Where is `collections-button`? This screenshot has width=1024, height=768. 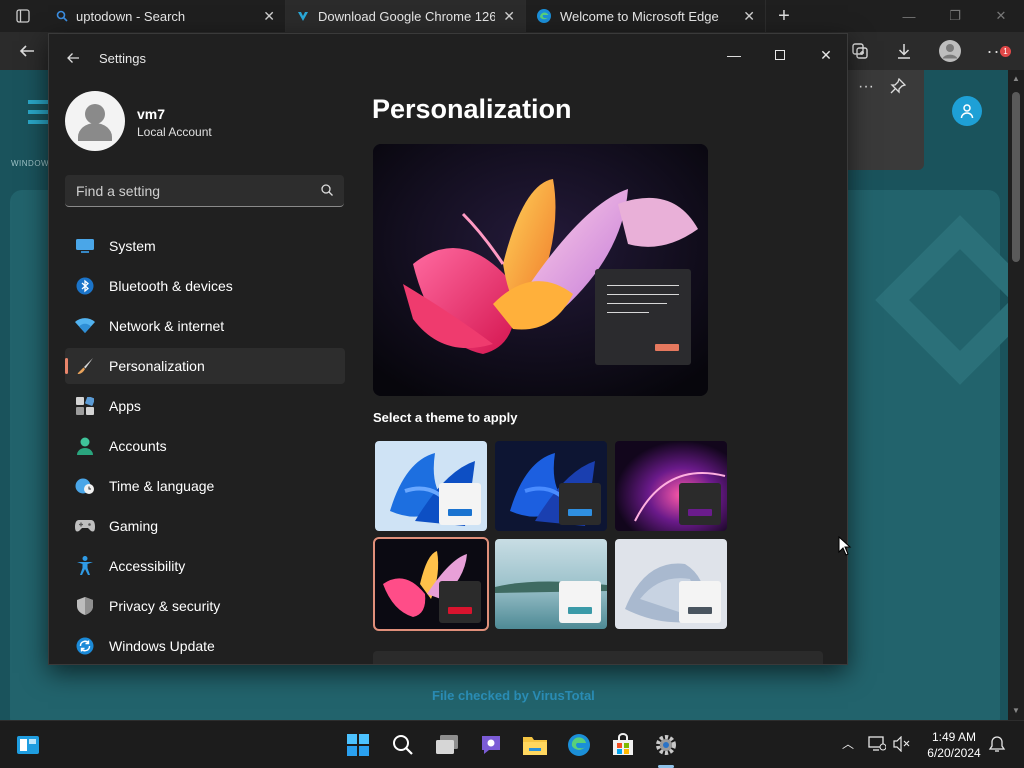
collections-button is located at coordinates (860, 51).